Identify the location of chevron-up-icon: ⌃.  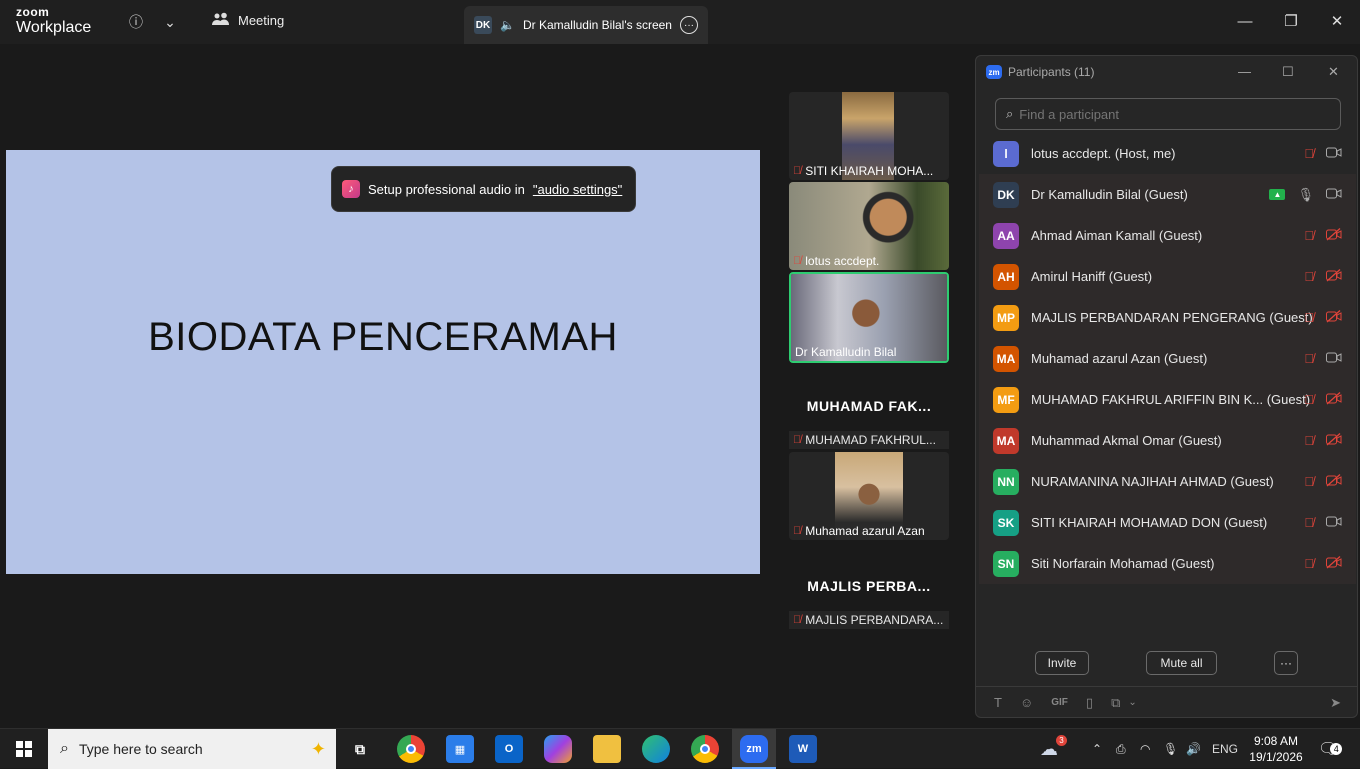
(1097, 749).